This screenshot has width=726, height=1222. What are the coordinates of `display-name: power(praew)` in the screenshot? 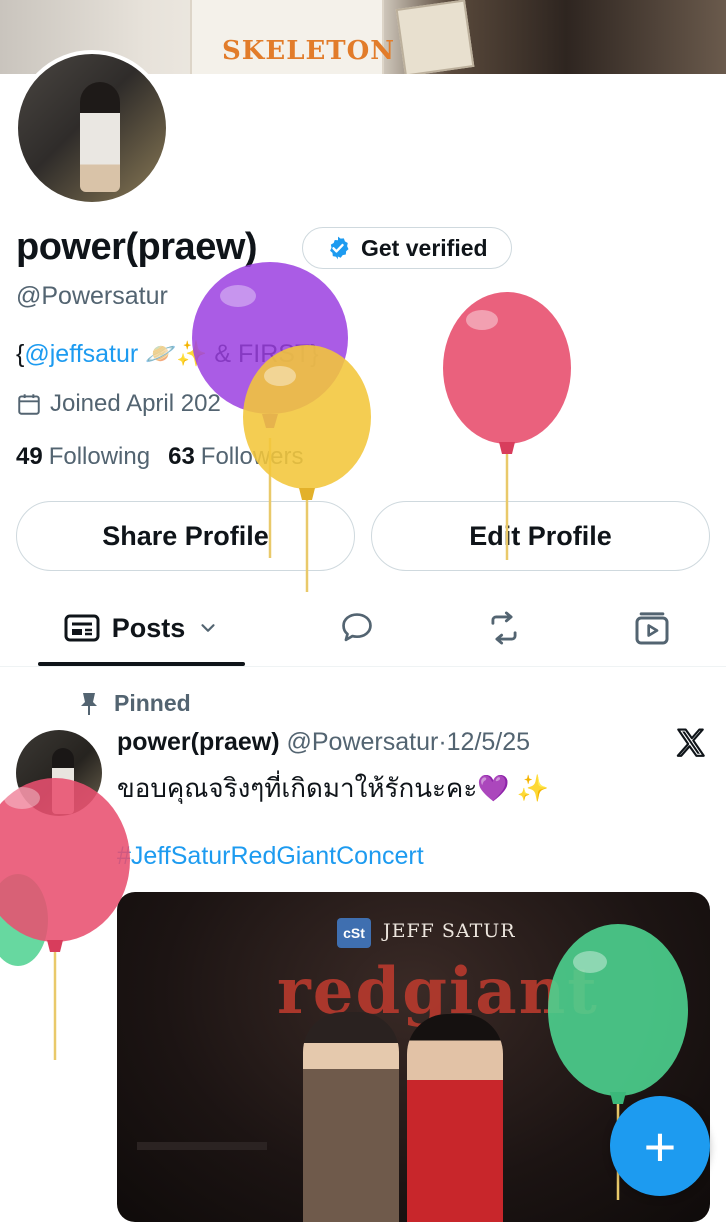 It's located at (137, 247).